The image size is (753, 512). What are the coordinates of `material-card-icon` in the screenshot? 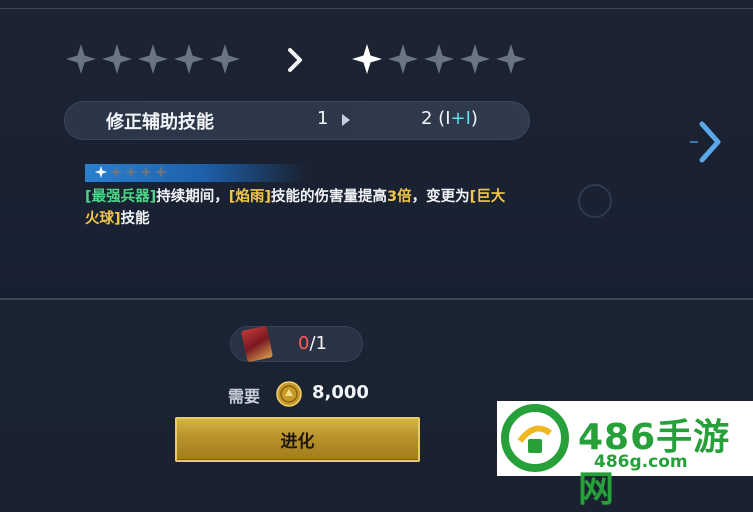 It's located at (257, 344).